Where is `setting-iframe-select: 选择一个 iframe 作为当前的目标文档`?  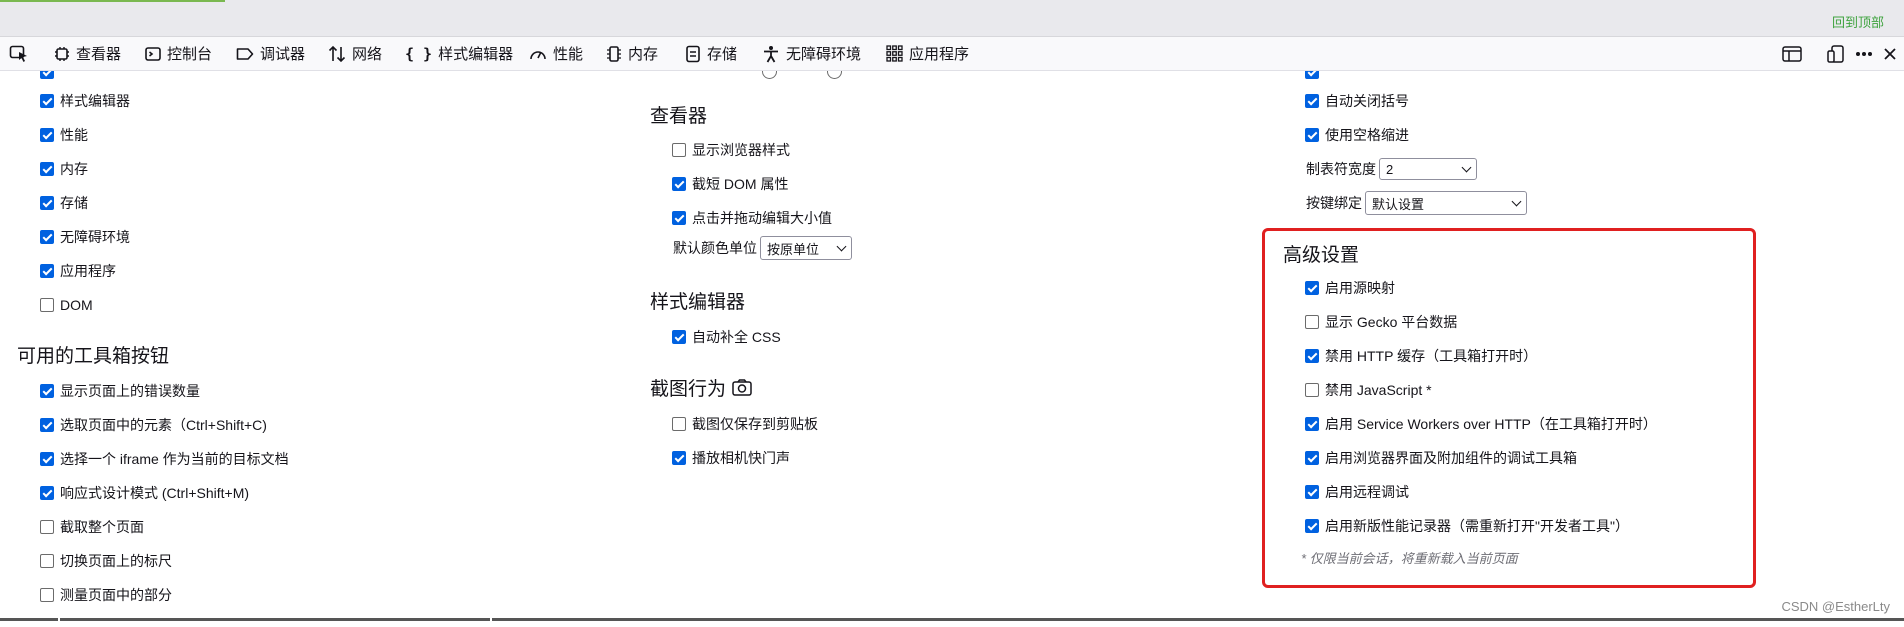 setting-iframe-select: 选择一个 iframe 作为当前的目标文档 is located at coordinates (164, 459).